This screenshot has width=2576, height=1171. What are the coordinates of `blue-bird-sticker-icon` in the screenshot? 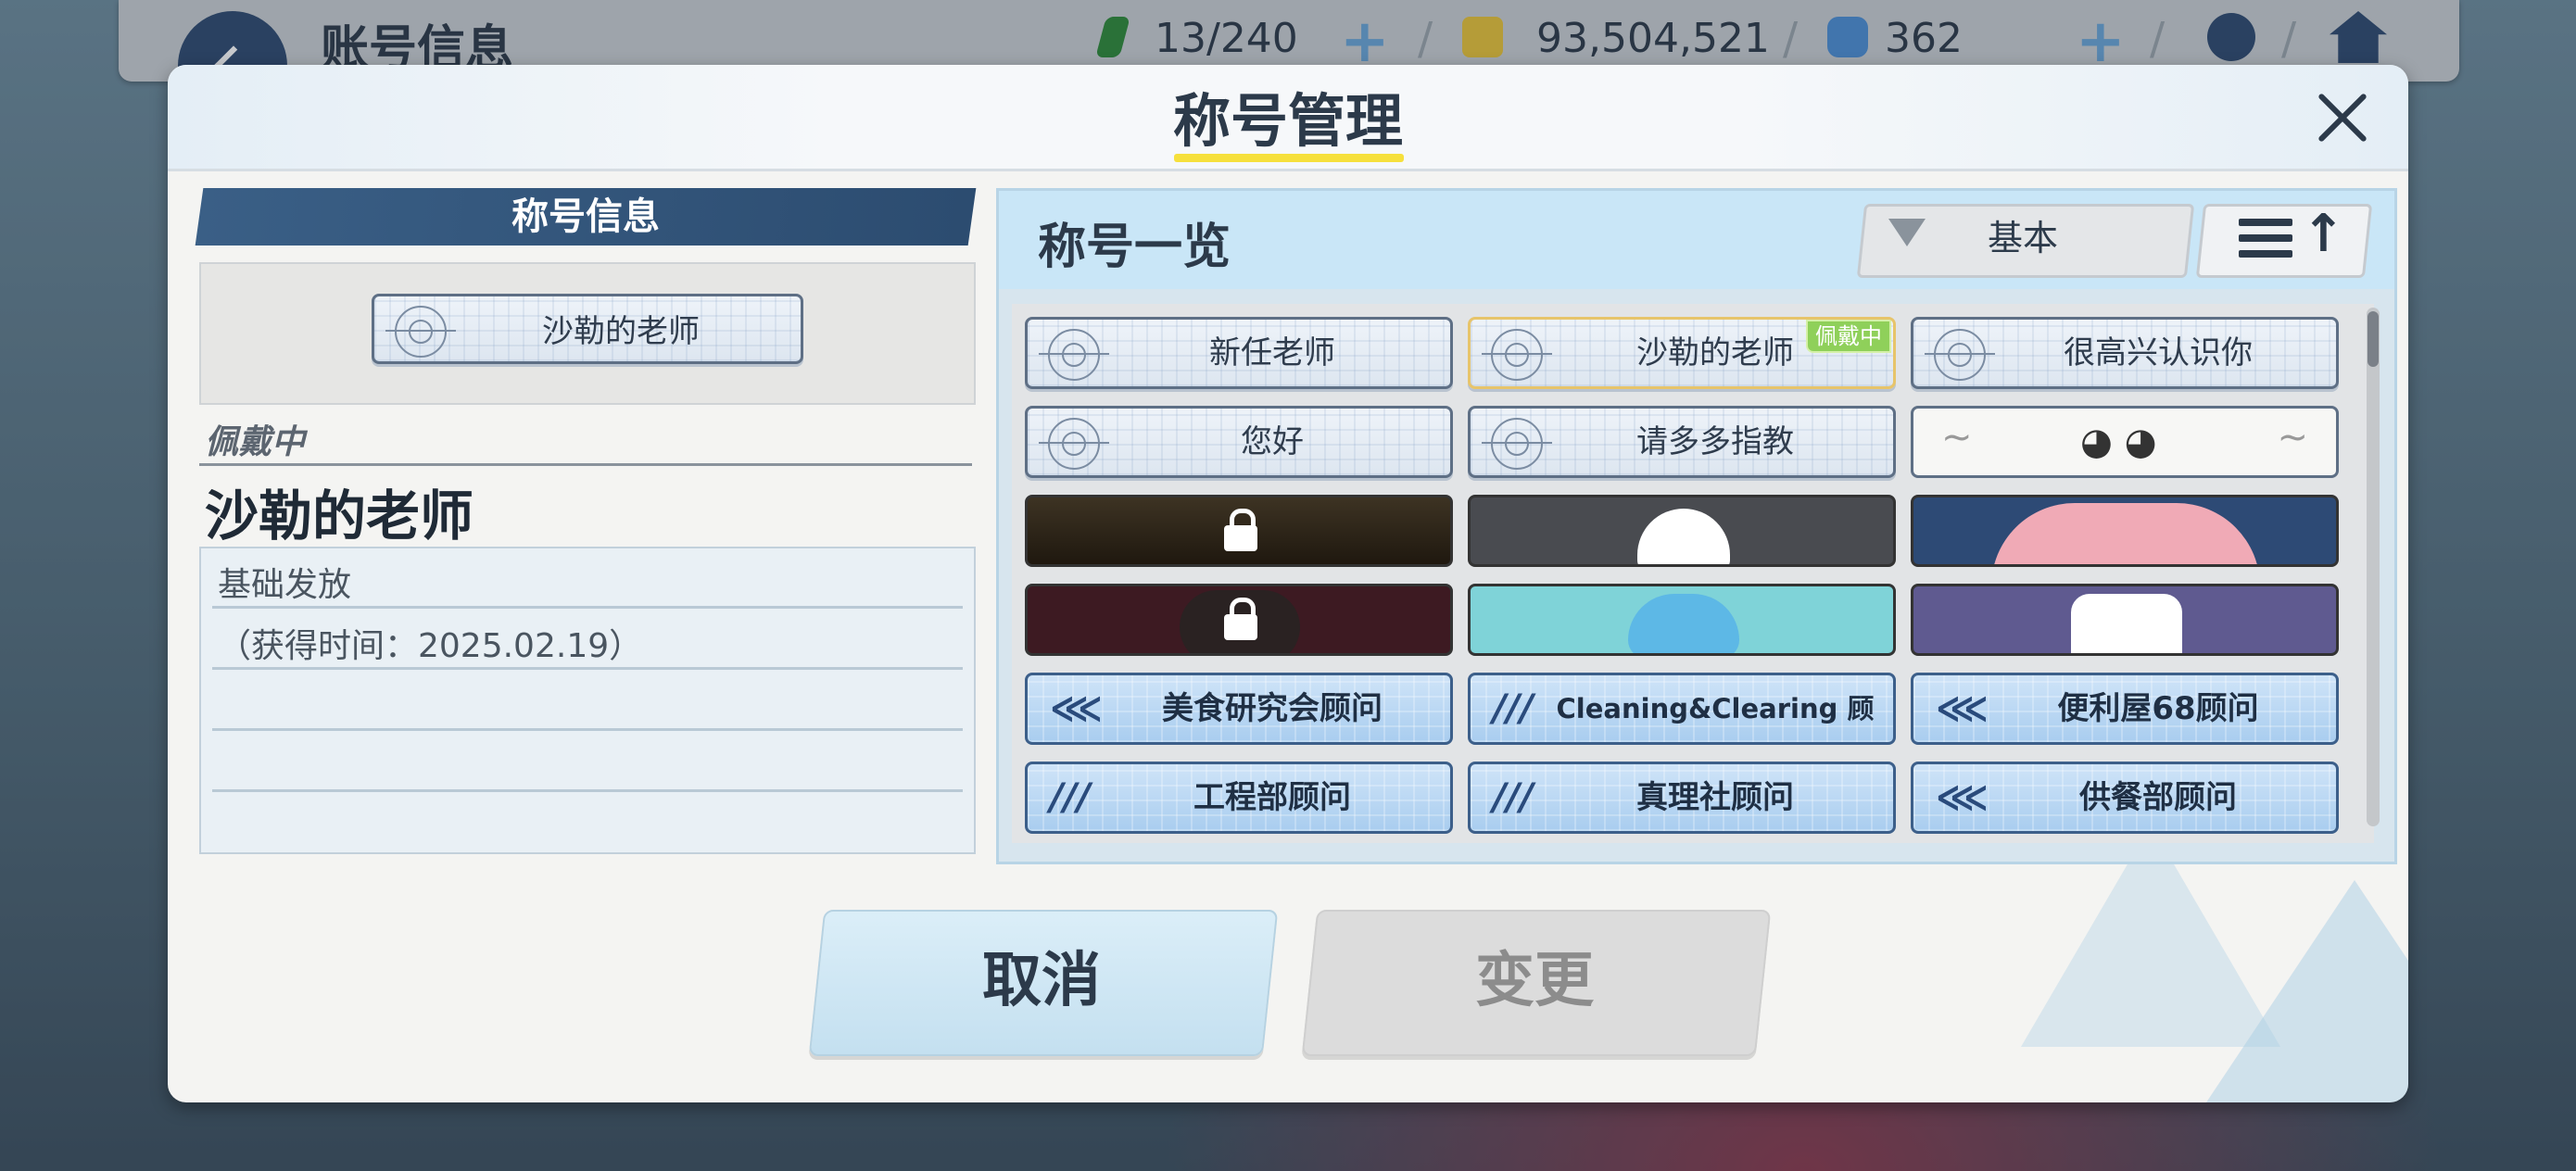 It's located at (1684, 624).